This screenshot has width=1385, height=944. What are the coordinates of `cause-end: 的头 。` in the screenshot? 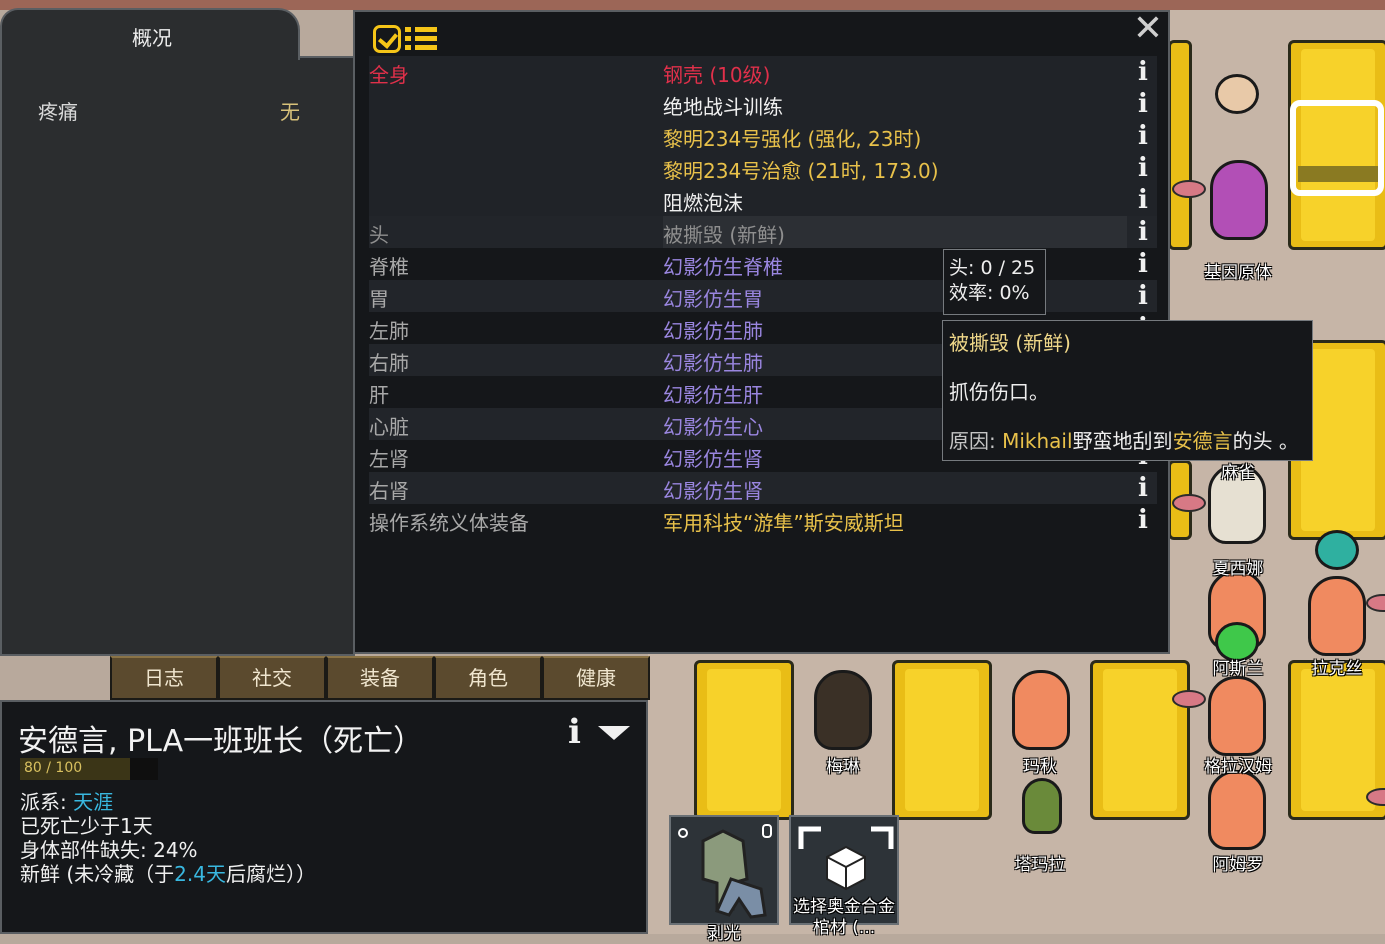 It's located at (1265, 441).